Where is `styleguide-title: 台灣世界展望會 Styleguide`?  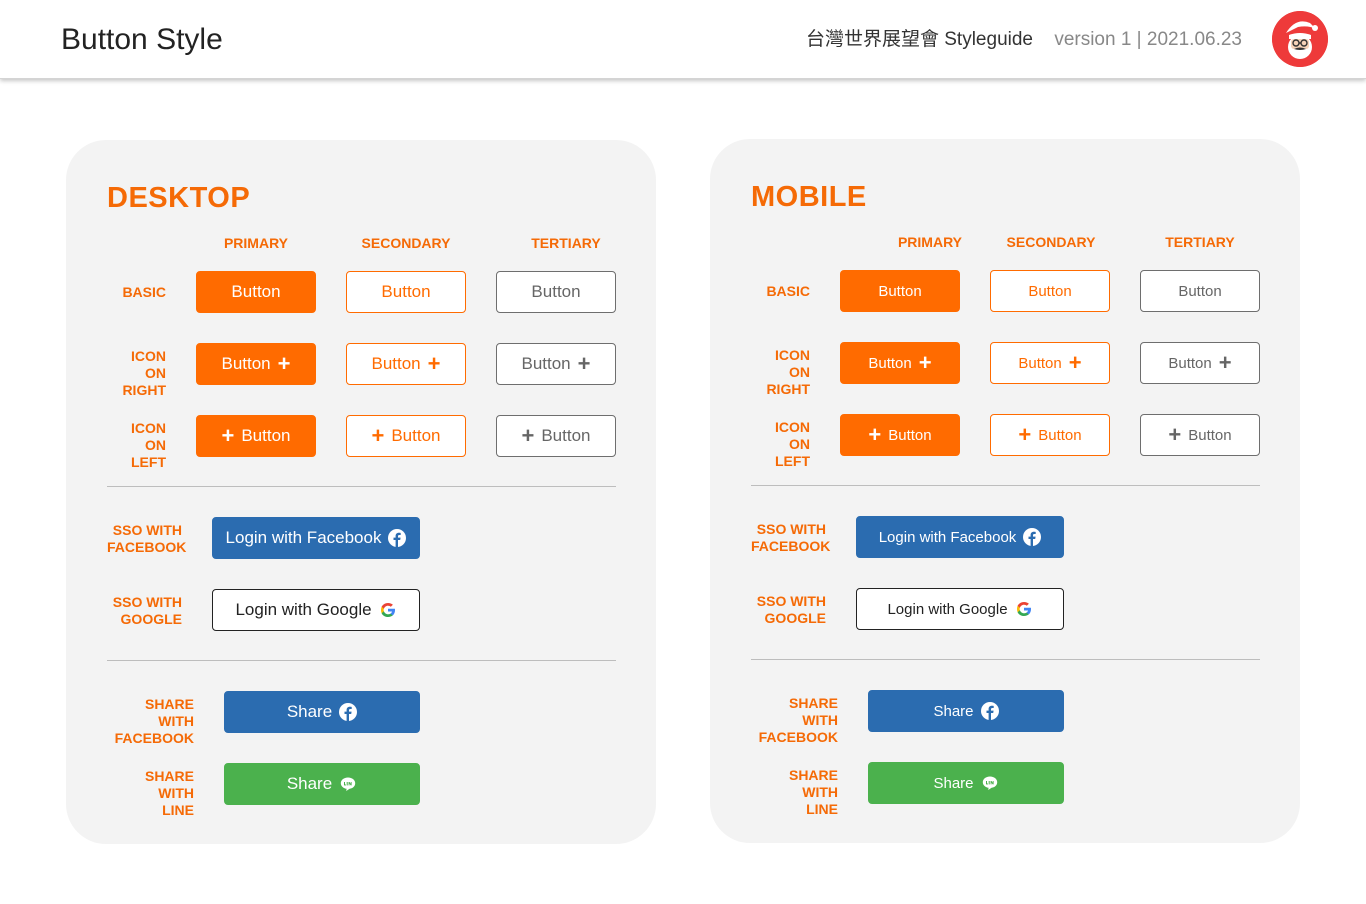
styleguide-title: 台灣世界展望會 Styleguide is located at coordinates (919, 39).